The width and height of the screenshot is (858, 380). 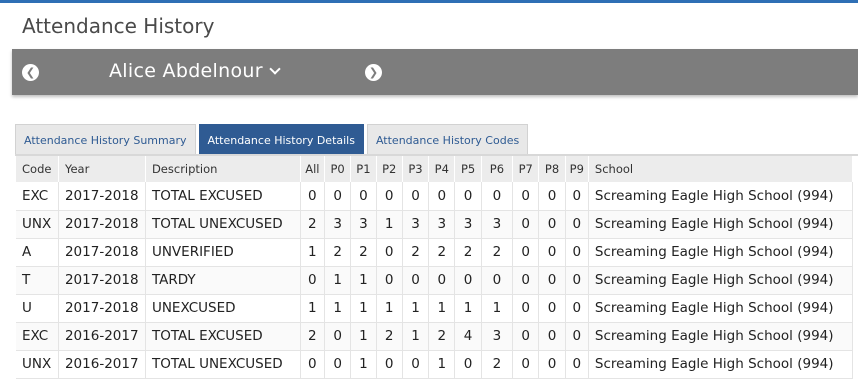 What do you see at coordinates (105, 139) in the screenshot?
I see `tab-attendance-history-summary: Attendance History Summary` at bounding box center [105, 139].